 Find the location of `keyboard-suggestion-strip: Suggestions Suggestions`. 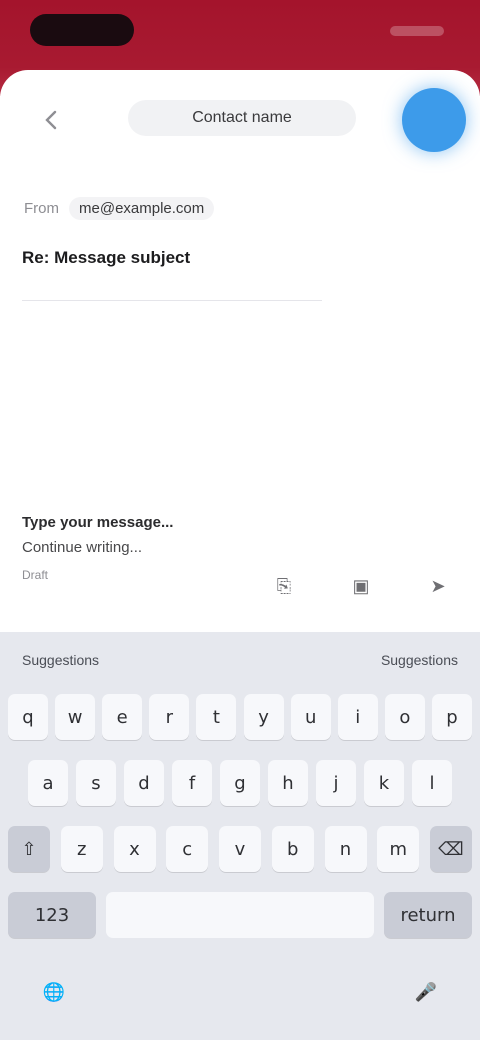

keyboard-suggestion-strip: Suggestions Suggestions is located at coordinates (240, 660).